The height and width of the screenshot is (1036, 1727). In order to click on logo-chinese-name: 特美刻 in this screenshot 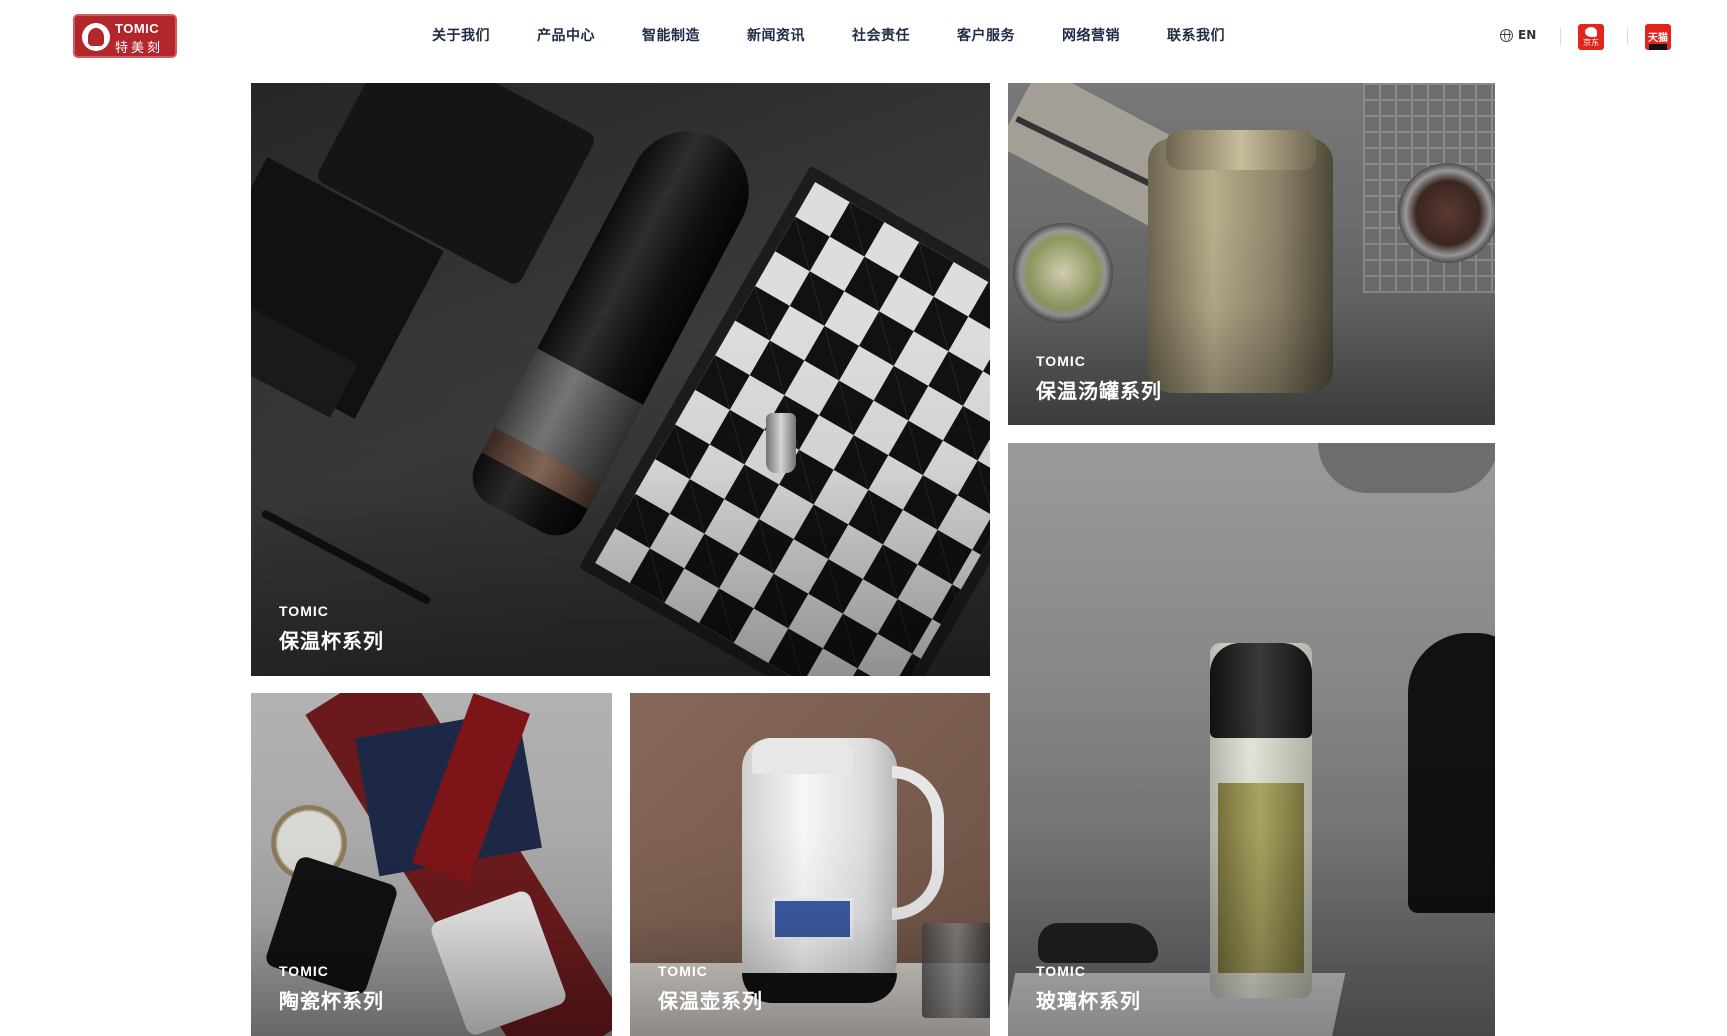, I will do `click(139, 48)`.